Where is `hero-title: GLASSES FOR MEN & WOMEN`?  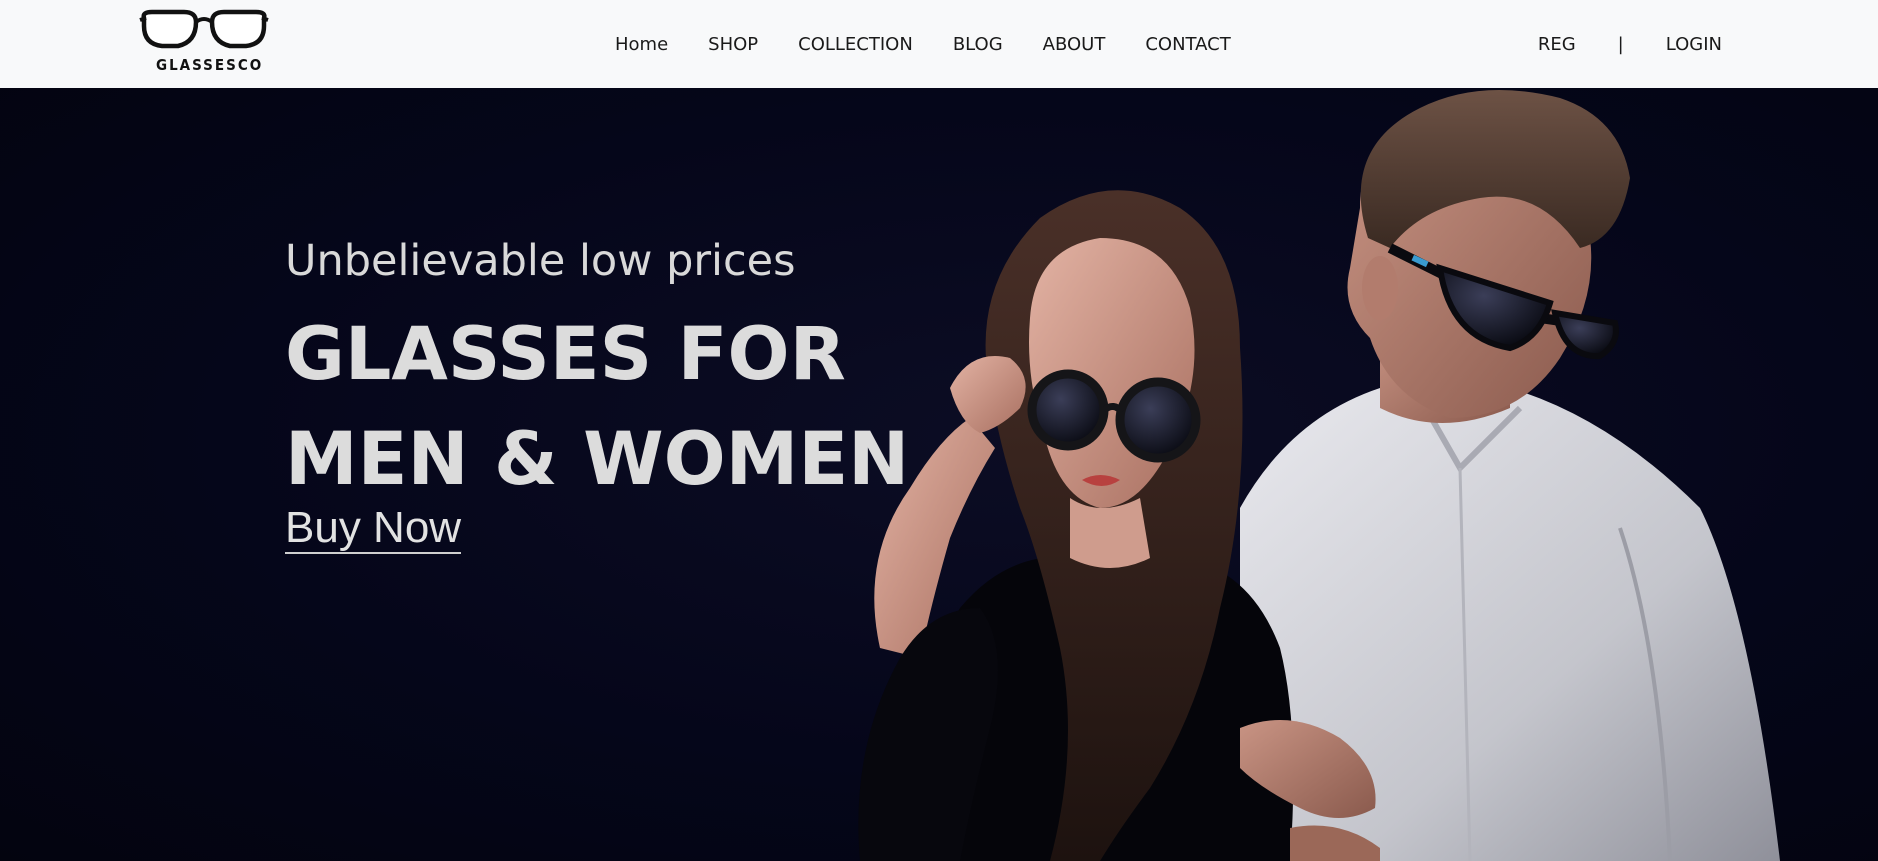 hero-title: GLASSES FOR MEN & WOMEN is located at coordinates (635, 407).